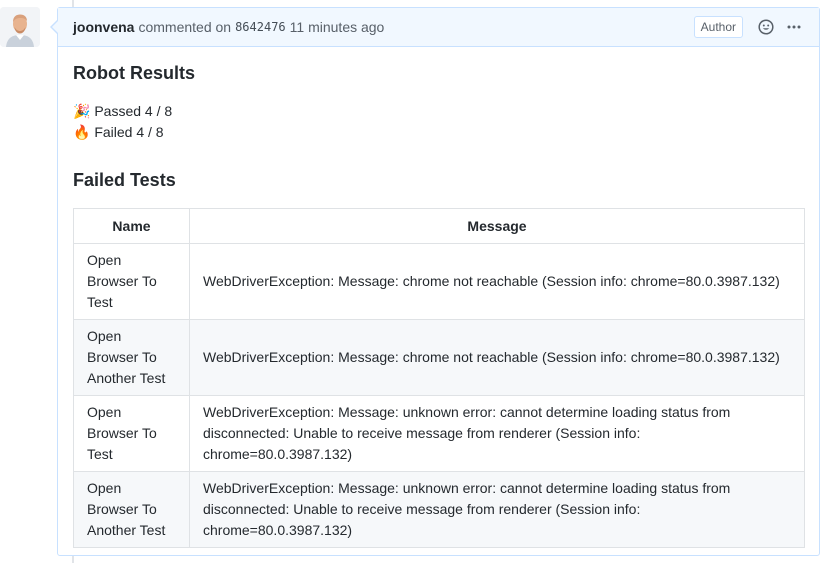 Image resolution: width=825 pixels, height=563 pixels. I want to click on comment-author: joonvena, so click(103, 27).